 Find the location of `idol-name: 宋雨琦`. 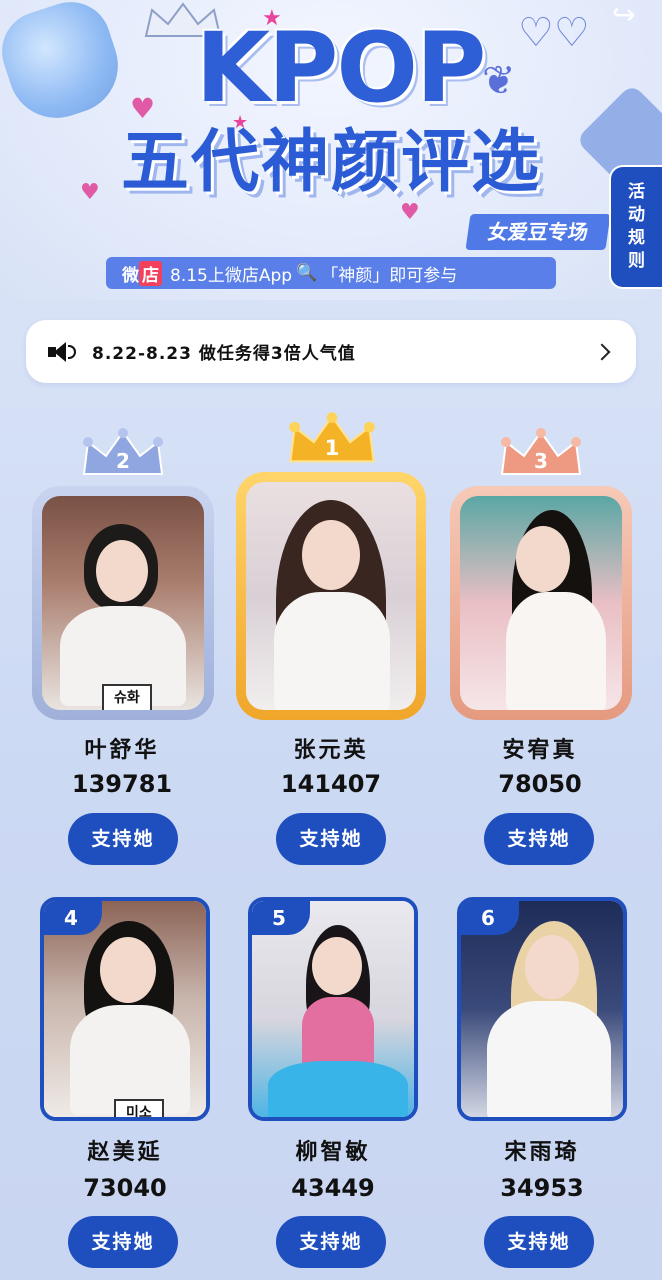

idol-name: 宋雨琦 is located at coordinates (542, 1152).